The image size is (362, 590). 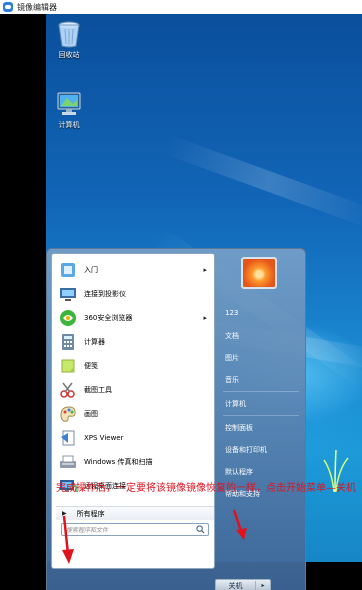 What do you see at coordinates (232, 358) in the screenshot?
I see `right-item-pictures: 图片` at bounding box center [232, 358].